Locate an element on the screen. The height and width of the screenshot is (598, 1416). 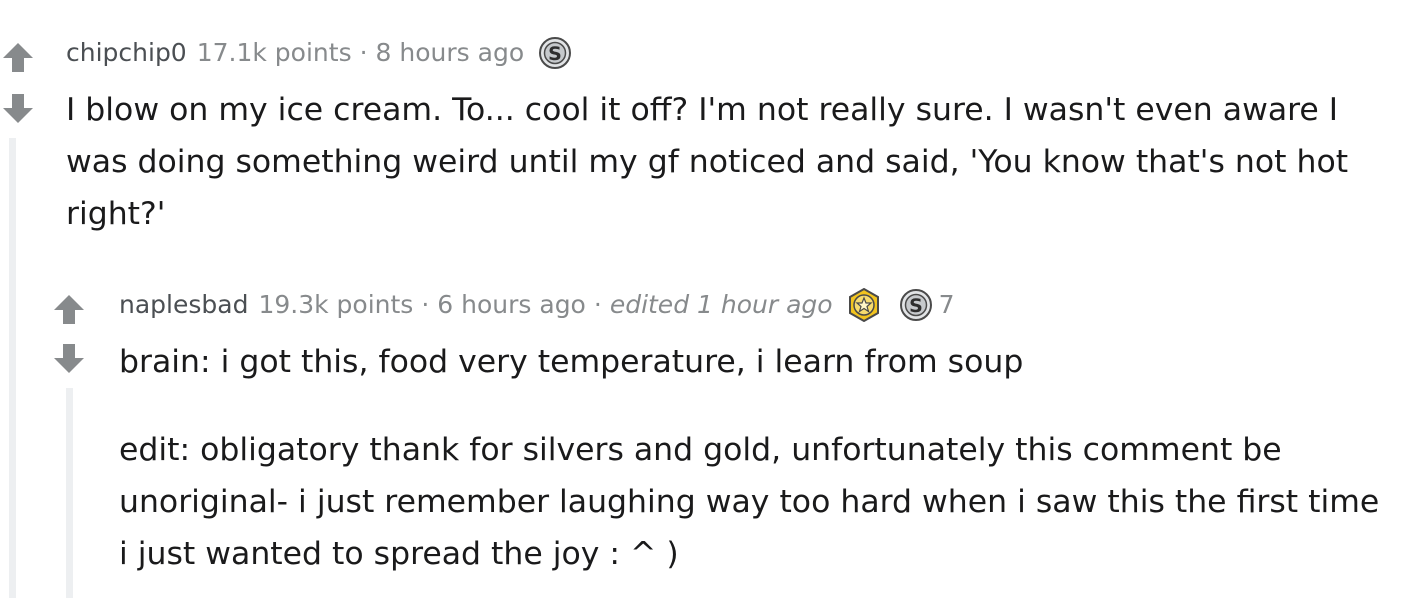
upvote-arrow-icon is located at coordinates (69, 309).